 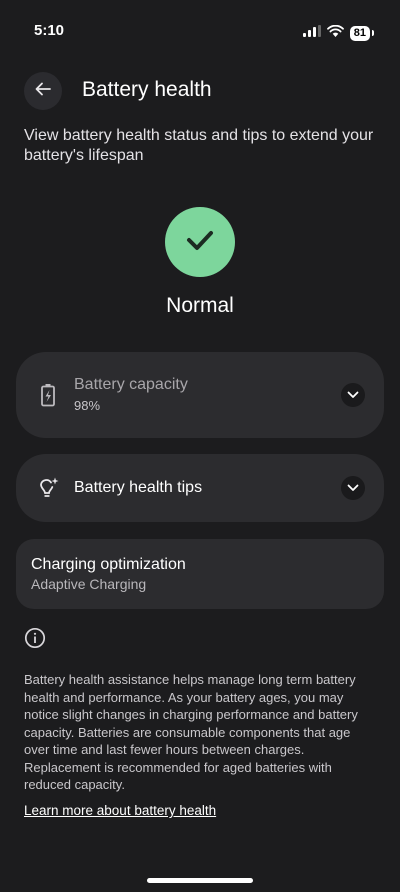 I want to click on battery-health-tips-title: Battery health tips, so click(x=138, y=487).